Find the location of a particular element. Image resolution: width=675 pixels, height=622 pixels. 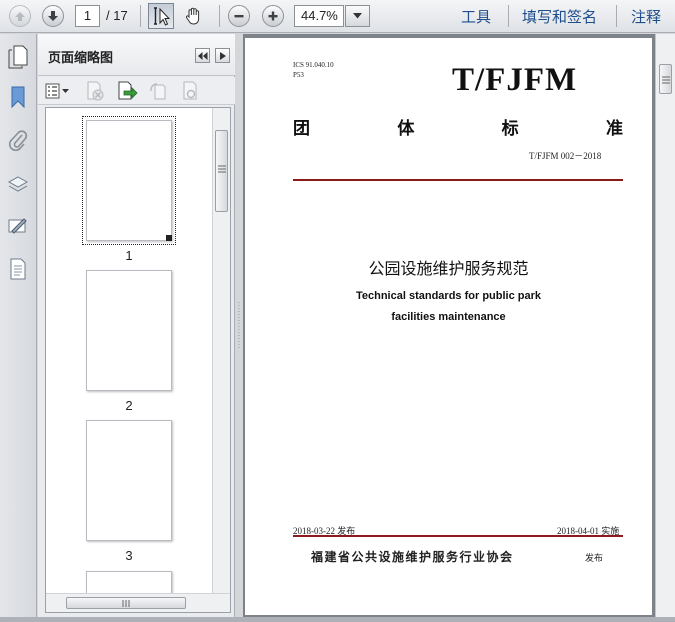

rotate-page-icon is located at coordinates (158, 91).